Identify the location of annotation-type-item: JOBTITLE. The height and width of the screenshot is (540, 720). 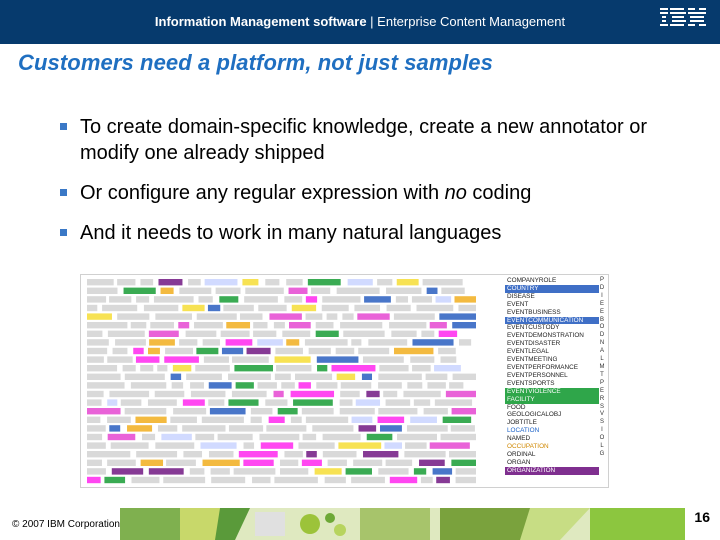
(552, 423).